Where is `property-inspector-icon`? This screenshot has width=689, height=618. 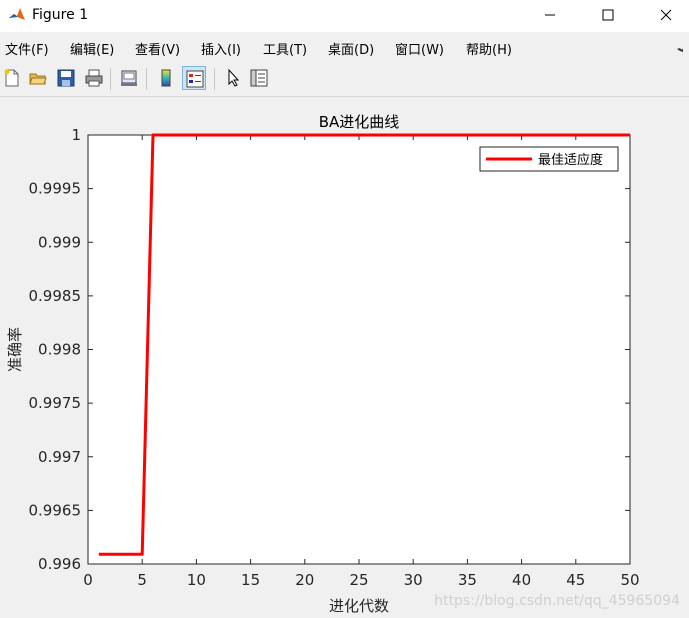
property-inspector-icon is located at coordinates (259, 78).